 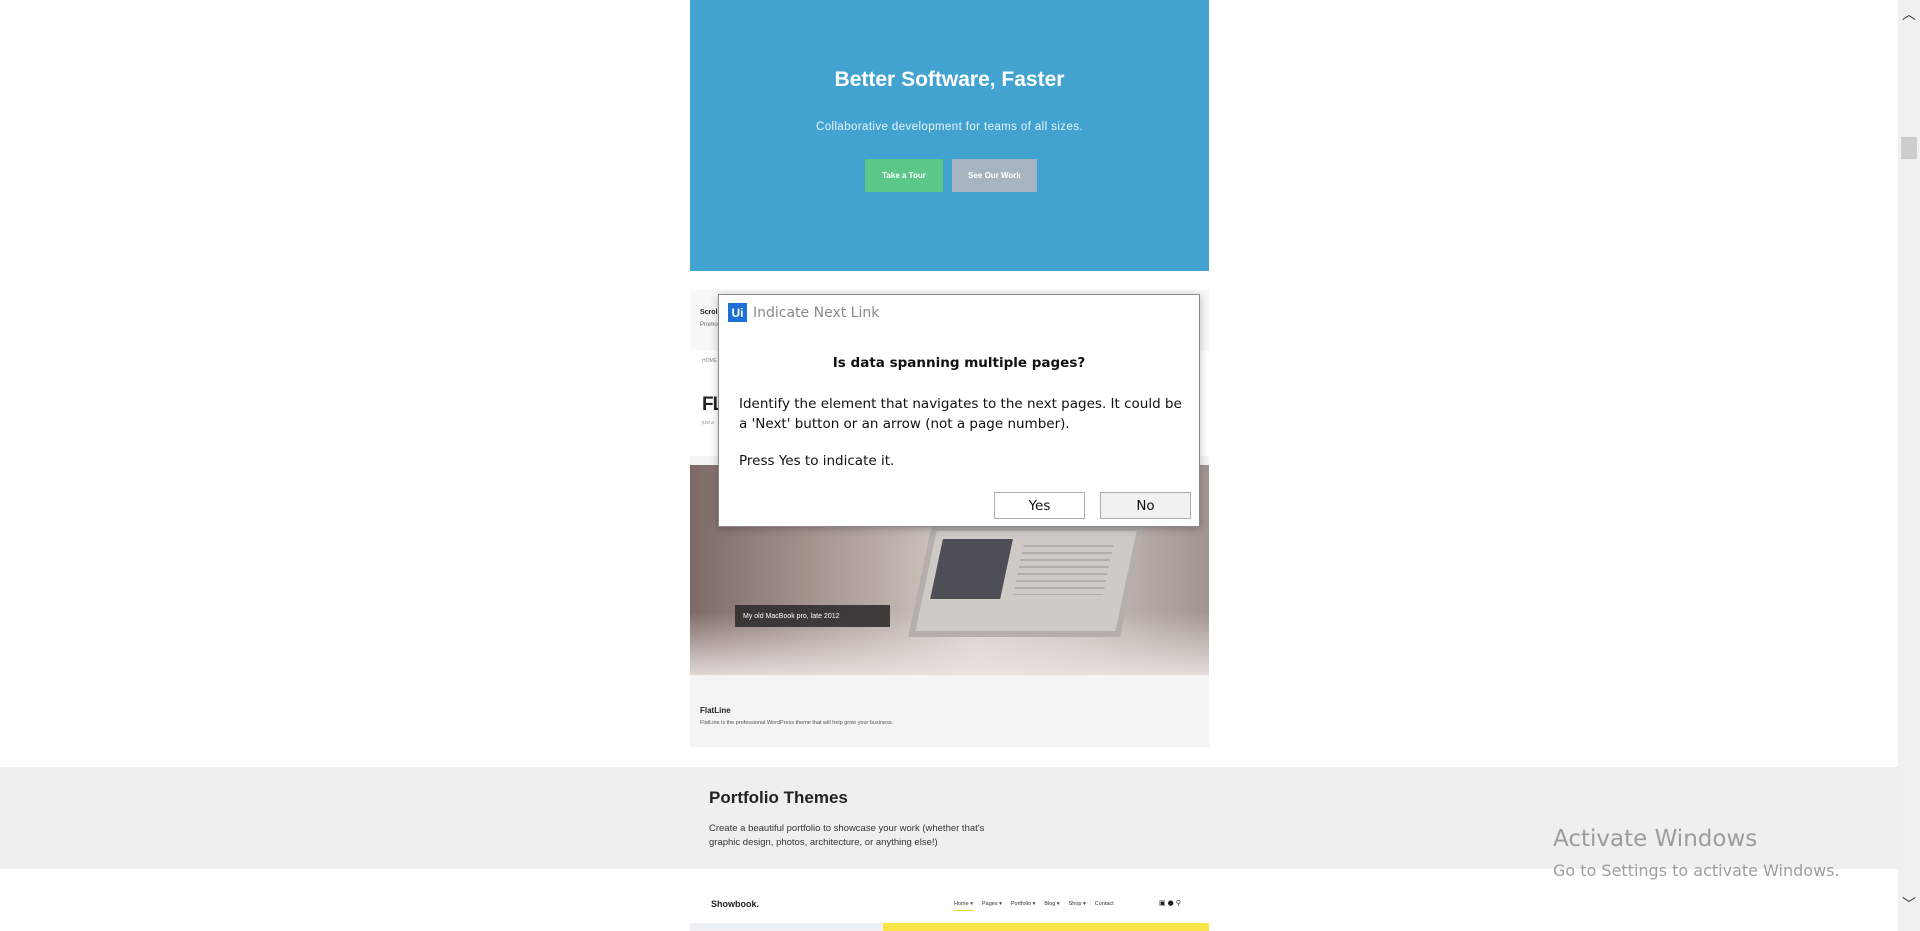 What do you see at coordinates (904, 175) in the screenshot?
I see `take-a-tour-button: Take a Tour` at bounding box center [904, 175].